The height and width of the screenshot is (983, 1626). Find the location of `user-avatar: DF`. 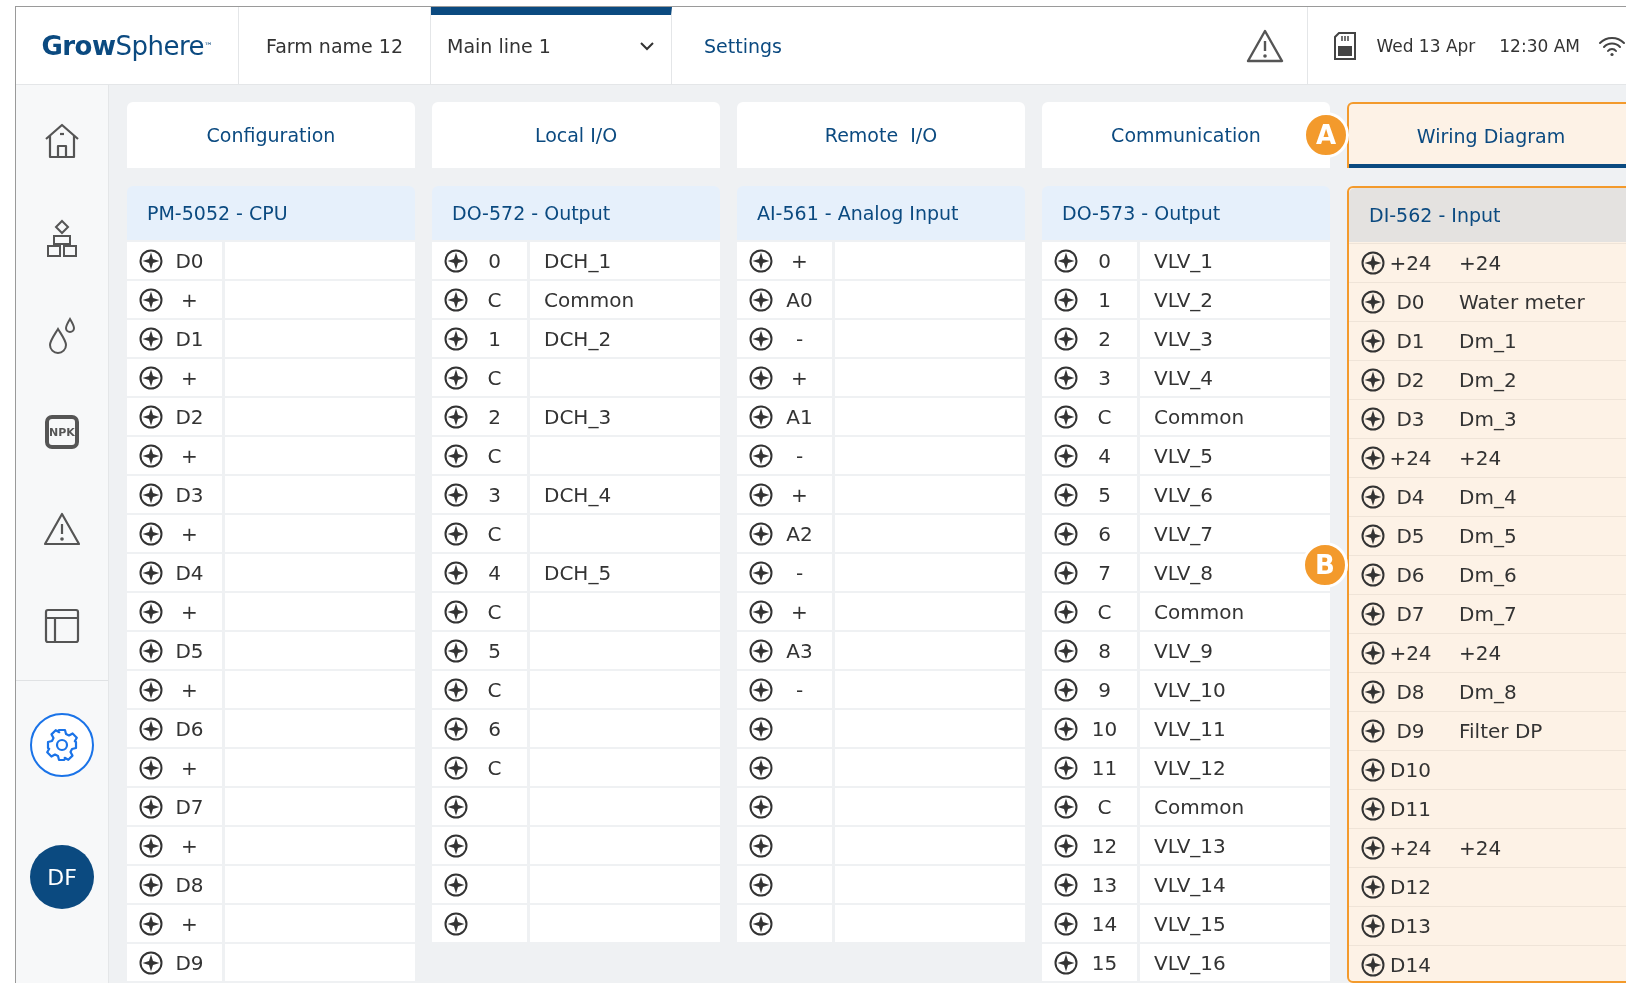

user-avatar: DF is located at coordinates (62, 877).